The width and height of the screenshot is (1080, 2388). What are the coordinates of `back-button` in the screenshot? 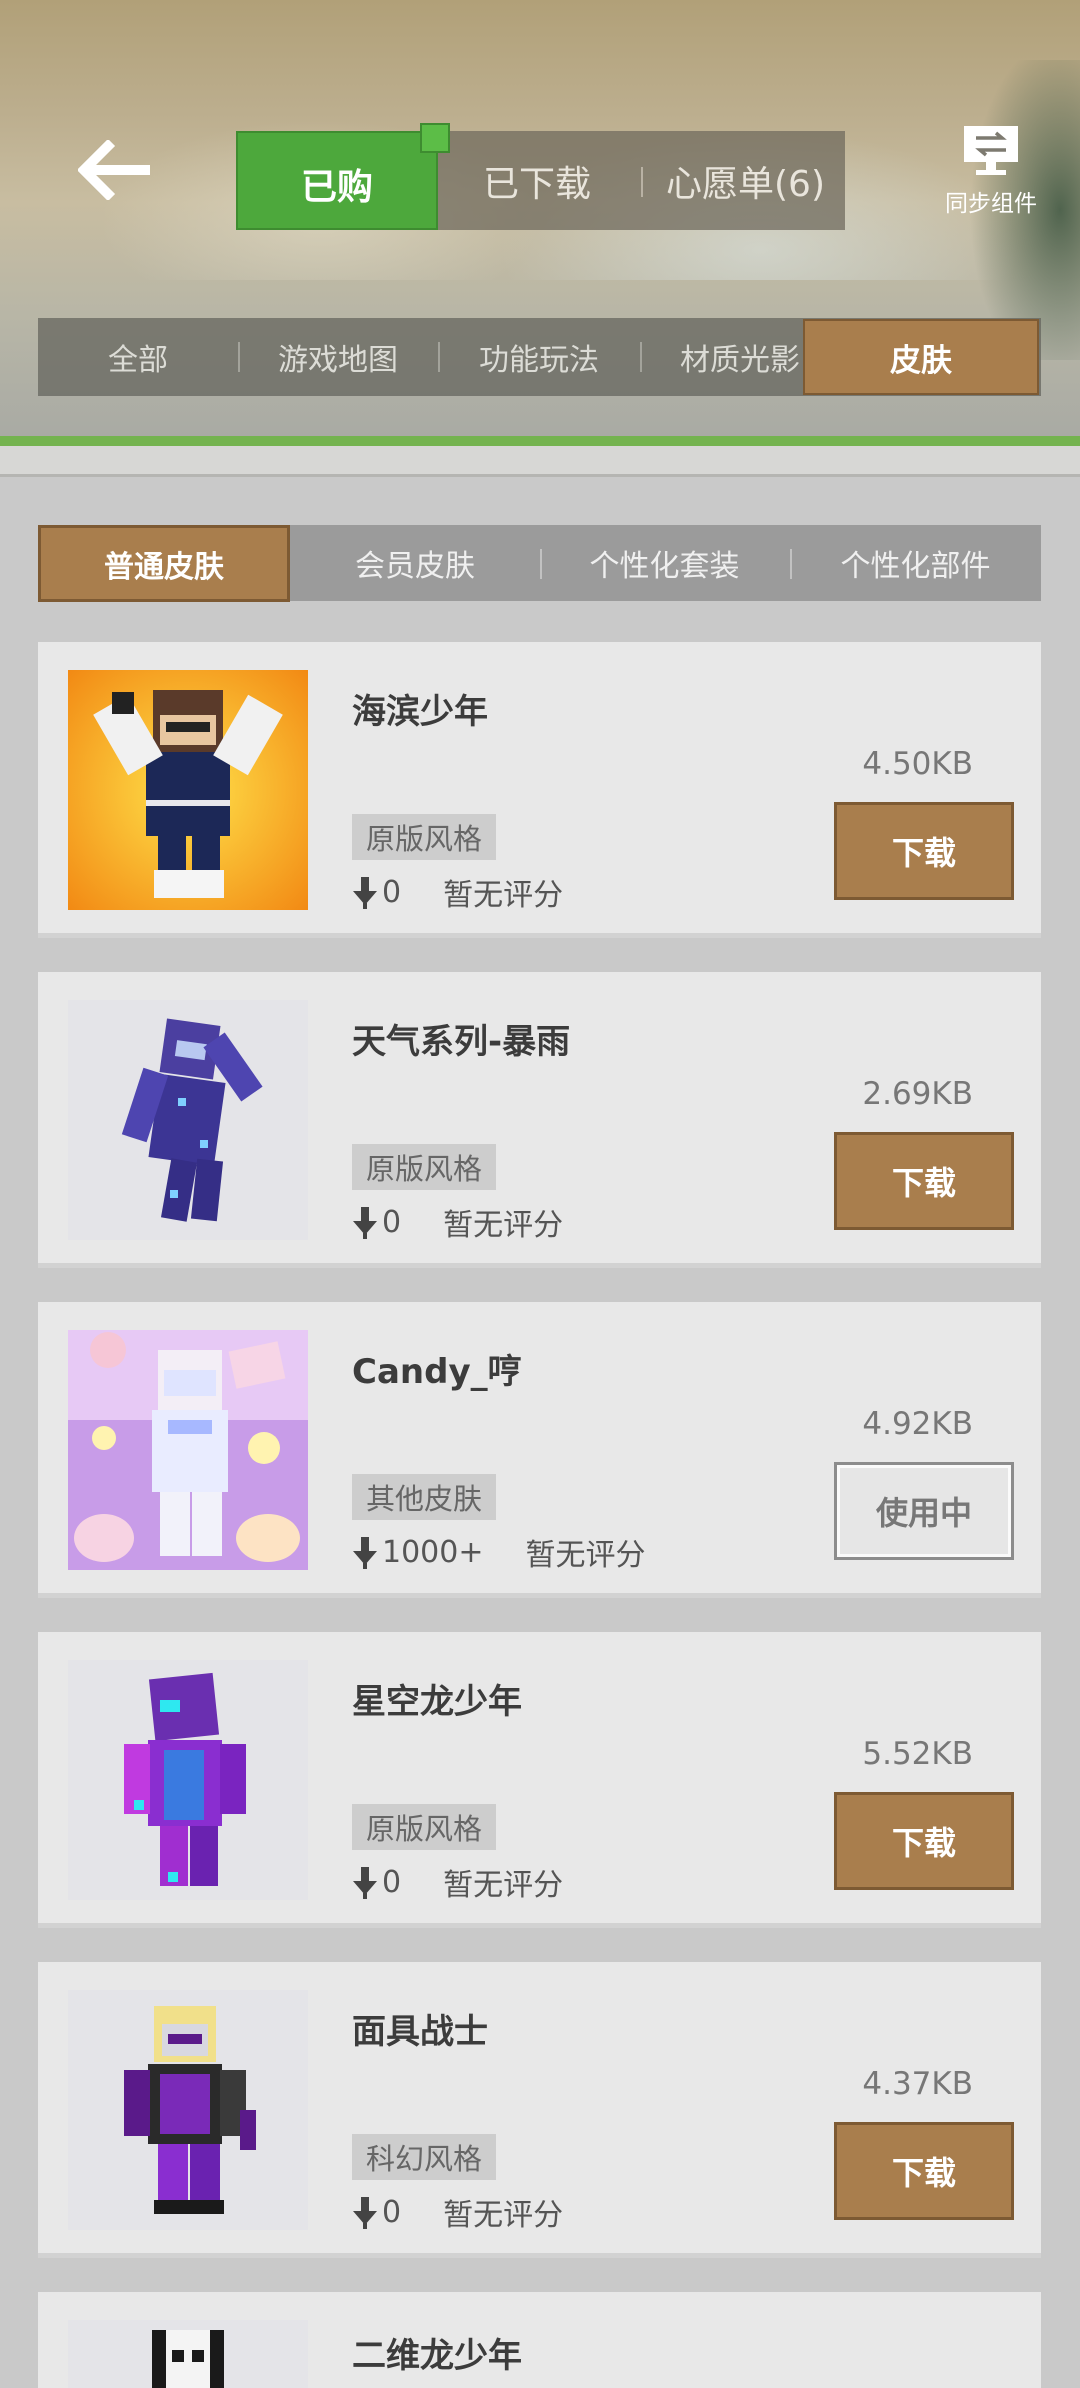 It's located at (117, 170).